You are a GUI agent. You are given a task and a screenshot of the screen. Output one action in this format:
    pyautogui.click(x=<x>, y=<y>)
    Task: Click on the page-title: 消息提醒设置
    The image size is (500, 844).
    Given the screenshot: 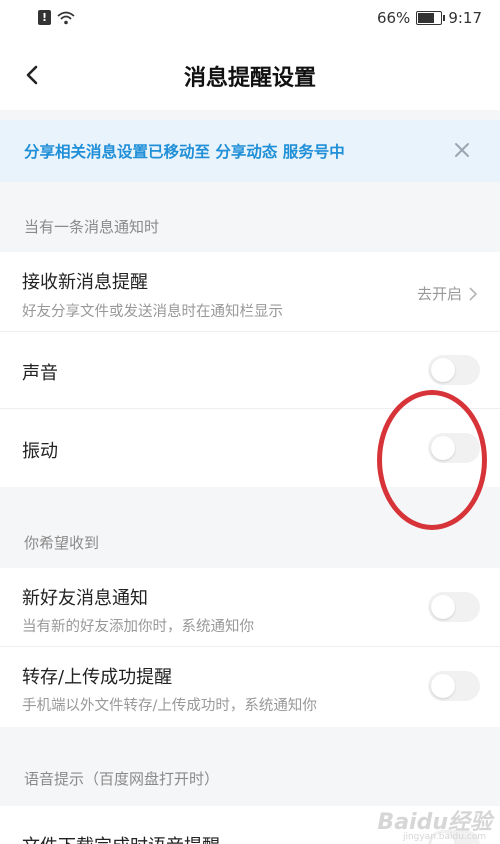 What is the action you would take?
    pyautogui.click(x=249, y=78)
    